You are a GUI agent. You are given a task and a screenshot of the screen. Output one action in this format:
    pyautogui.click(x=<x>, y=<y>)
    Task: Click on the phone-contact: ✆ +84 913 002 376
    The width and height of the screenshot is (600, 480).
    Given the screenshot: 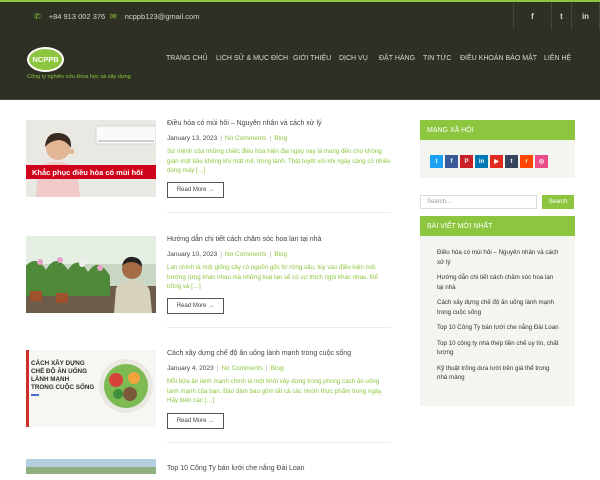 What is the action you would take?
    pyautogui.click(x=69, y=16)
    